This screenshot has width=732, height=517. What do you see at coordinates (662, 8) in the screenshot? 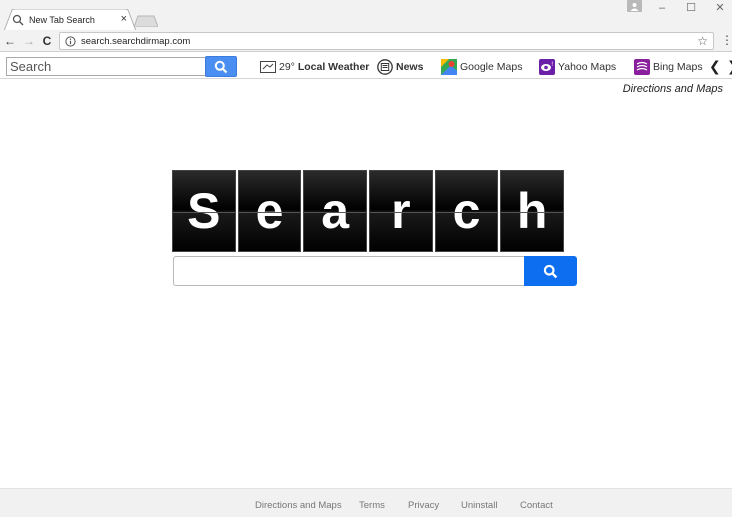
I see `minimize-button: –` at bounding box center [662, 8].